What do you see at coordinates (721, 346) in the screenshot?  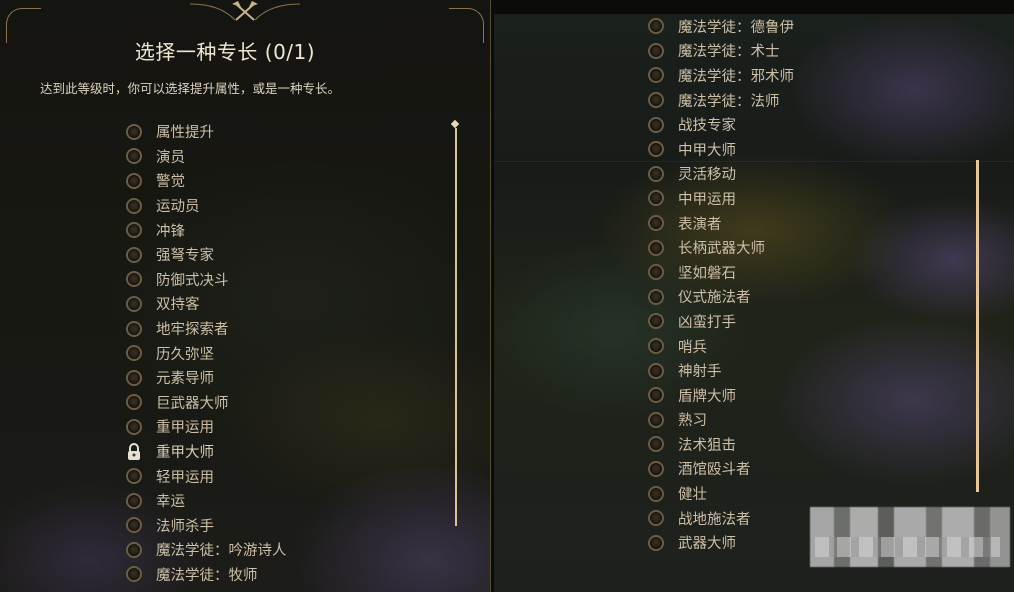 I see `feat-option: 哨兵` at bounding box center [721, 346].